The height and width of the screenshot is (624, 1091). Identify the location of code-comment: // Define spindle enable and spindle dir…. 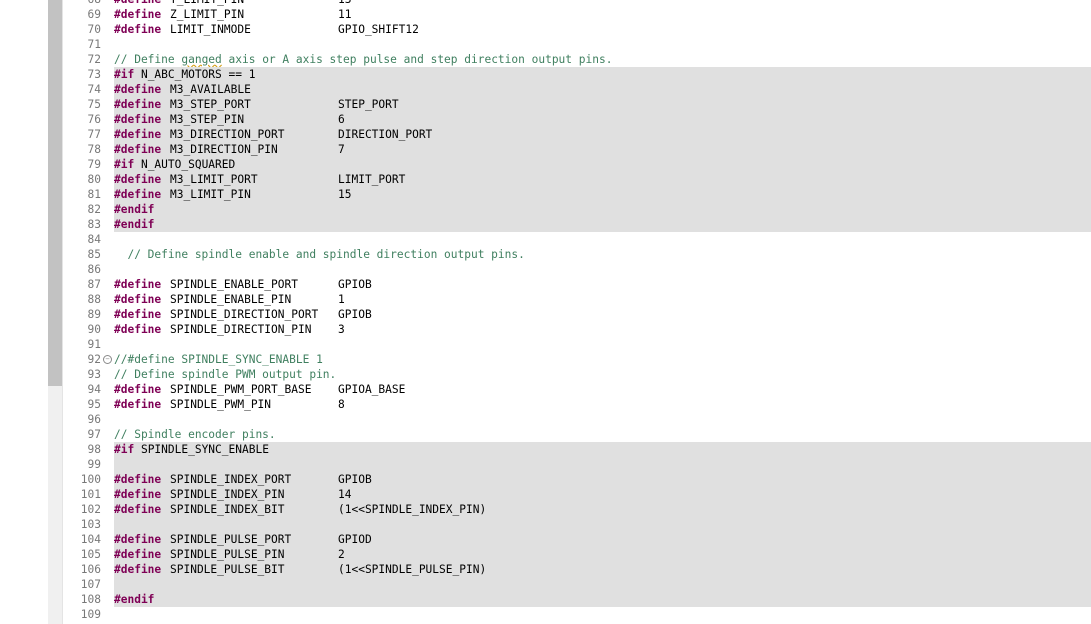
(319, 254).